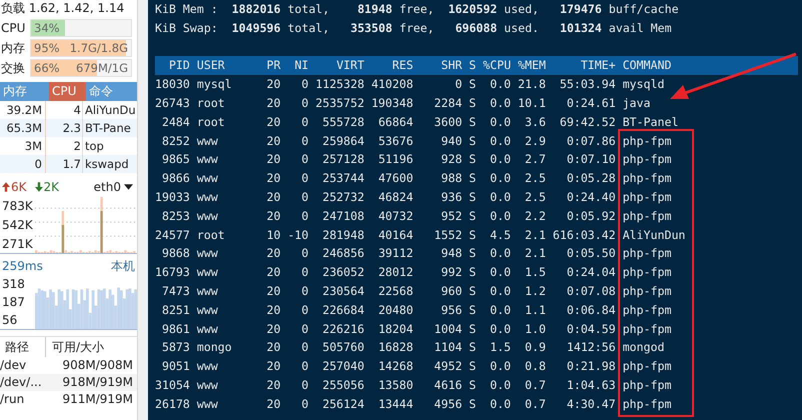 The image size is (802, 420). I want to click on meter-percent: 66%, so click(47, 68).